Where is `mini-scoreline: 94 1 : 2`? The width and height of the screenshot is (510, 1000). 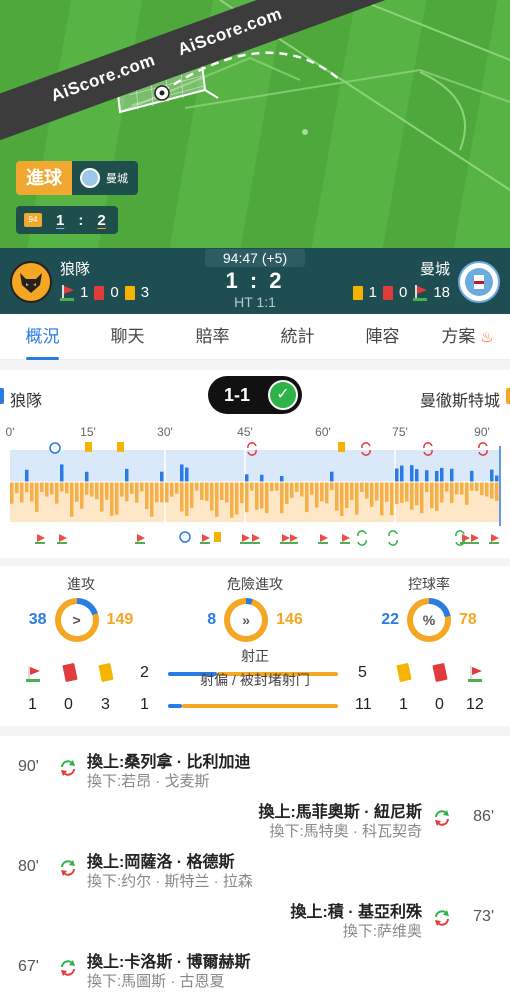
mini-scoreline: 94 1 : 2 is located at coordinates (67, 220).